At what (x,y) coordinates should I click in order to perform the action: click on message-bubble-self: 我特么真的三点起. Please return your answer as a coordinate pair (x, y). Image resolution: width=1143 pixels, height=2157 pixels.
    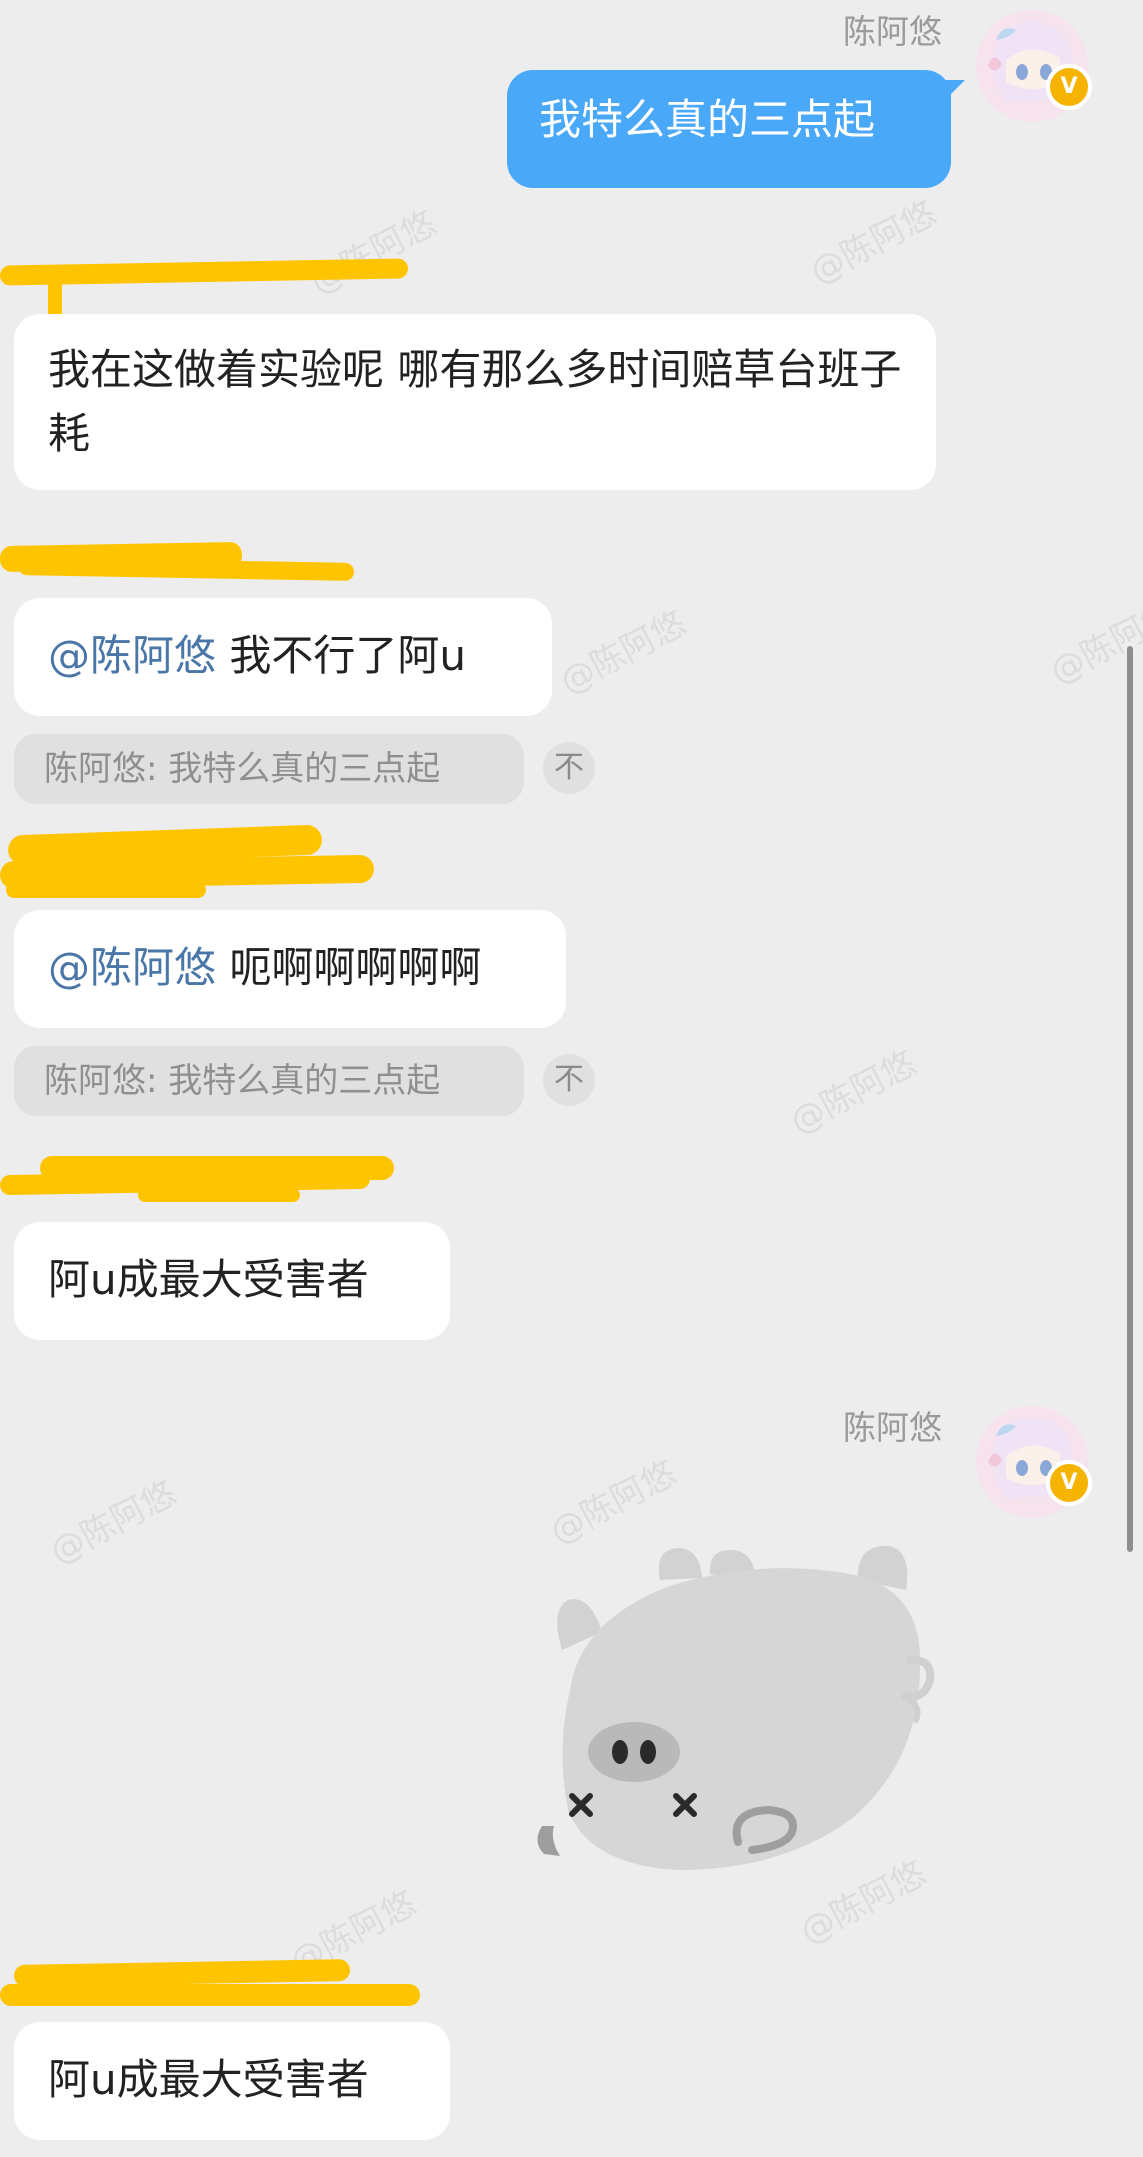
    Looking at the image, I should click on (736, 129).